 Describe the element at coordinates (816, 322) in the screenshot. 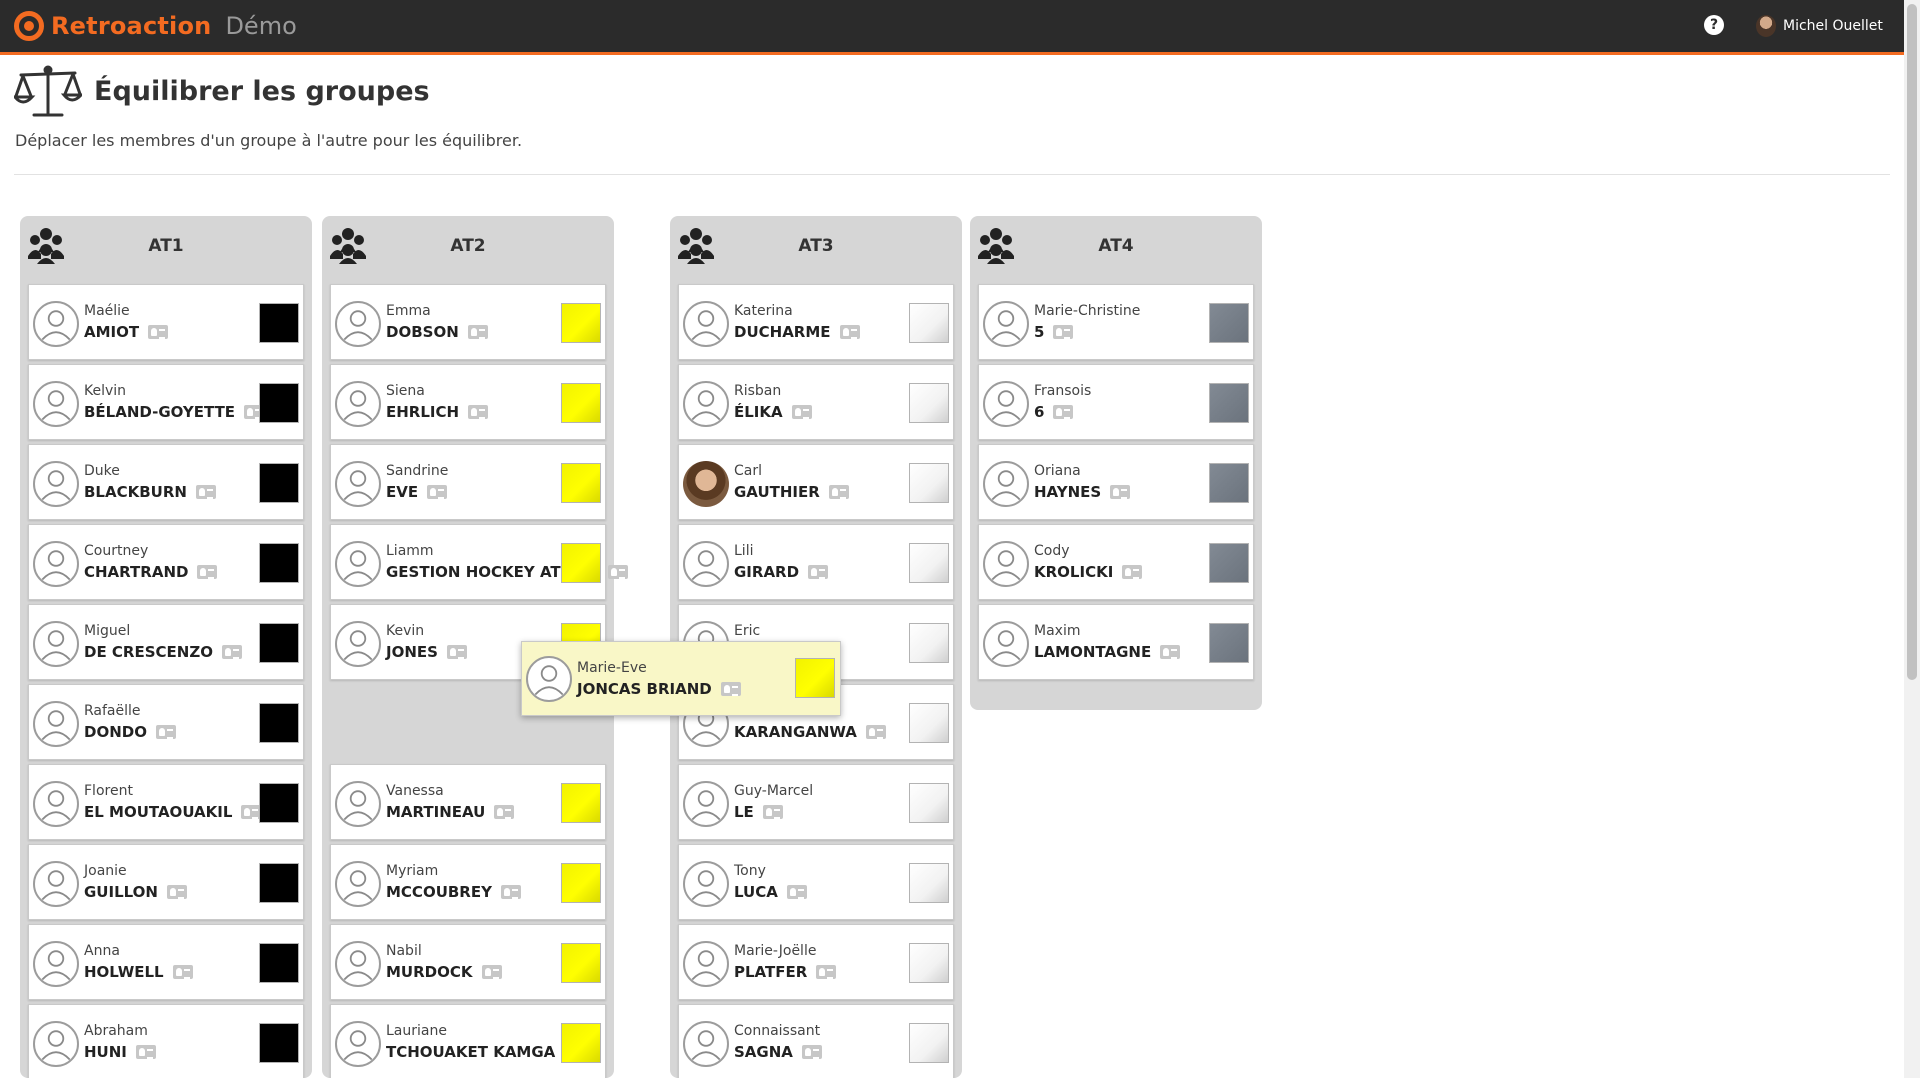

I see `member-card: Katerina DUCHARME` at that location.